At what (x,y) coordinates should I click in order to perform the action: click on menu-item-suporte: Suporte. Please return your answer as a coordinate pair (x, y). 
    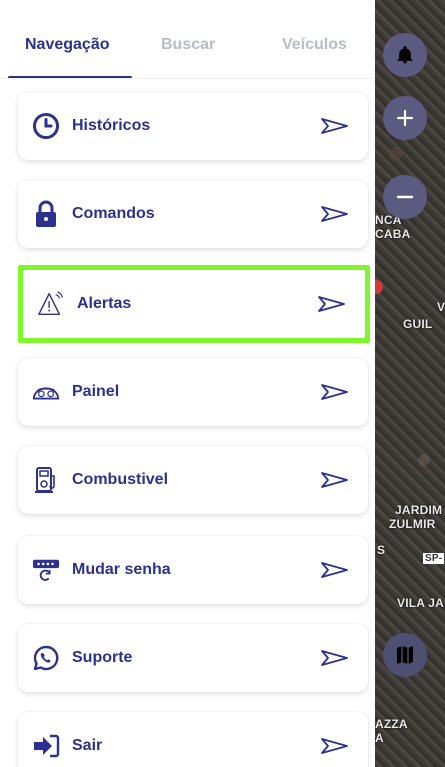
    Looking at the image, I should click on (193, 658).